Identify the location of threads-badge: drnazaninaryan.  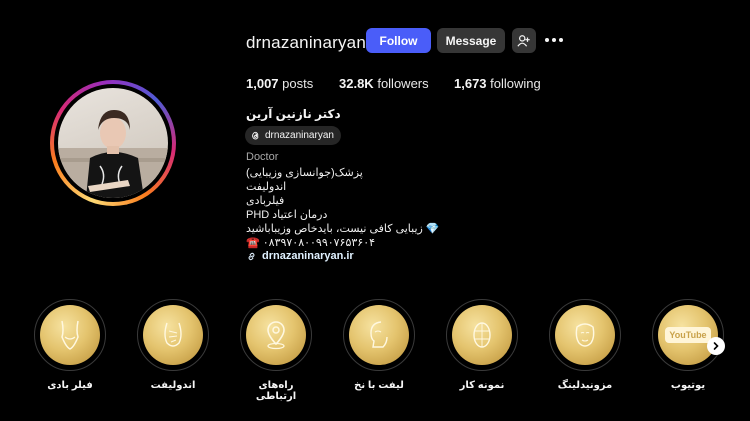
(293, 135).